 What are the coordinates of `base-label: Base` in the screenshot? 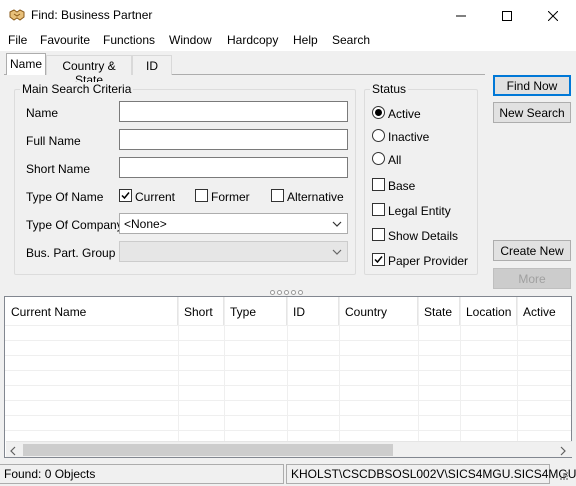 It's located at (402, 186).